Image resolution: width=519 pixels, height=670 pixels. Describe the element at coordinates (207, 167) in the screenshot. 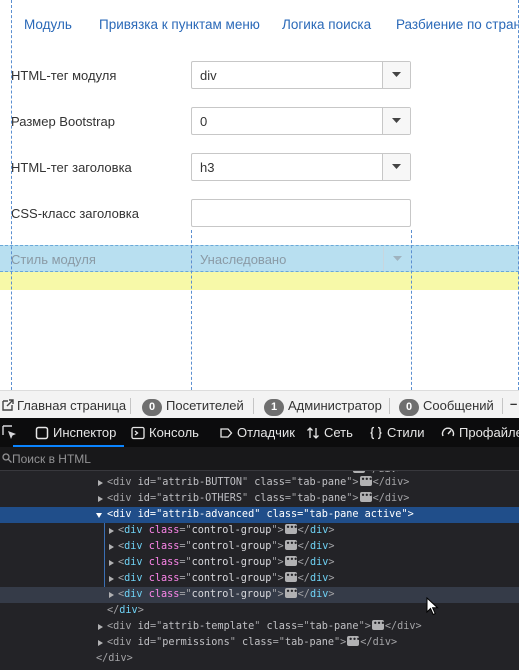

I see `header-tag-value: h3` at that location.